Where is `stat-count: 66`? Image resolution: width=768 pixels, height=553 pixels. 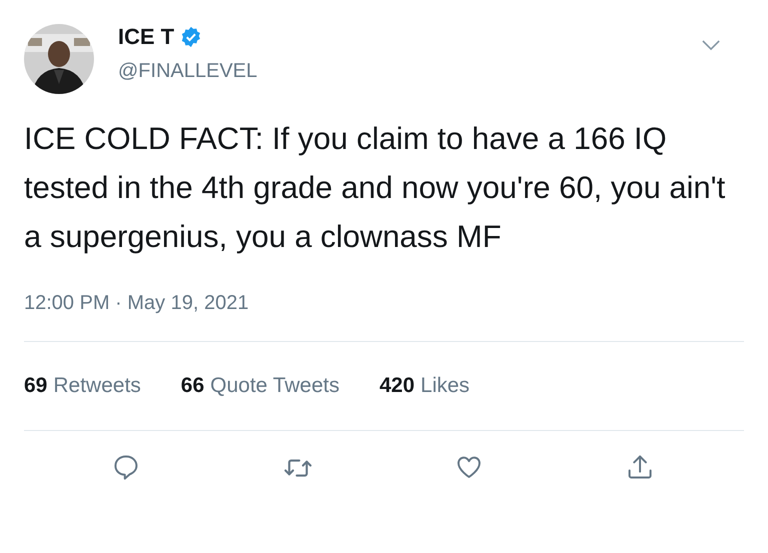
stat-count: 66 is located at coordinates (192, 386).